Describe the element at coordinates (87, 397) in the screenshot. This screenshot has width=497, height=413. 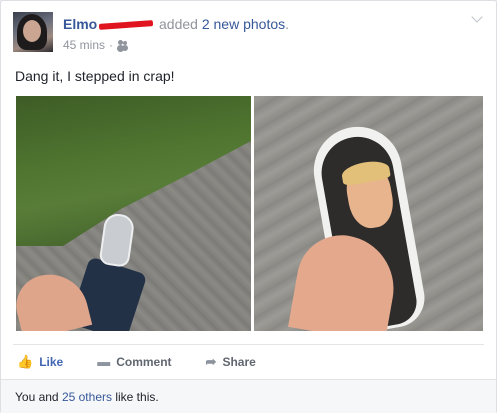
I see `likes-others-link: 25 others` at that location.